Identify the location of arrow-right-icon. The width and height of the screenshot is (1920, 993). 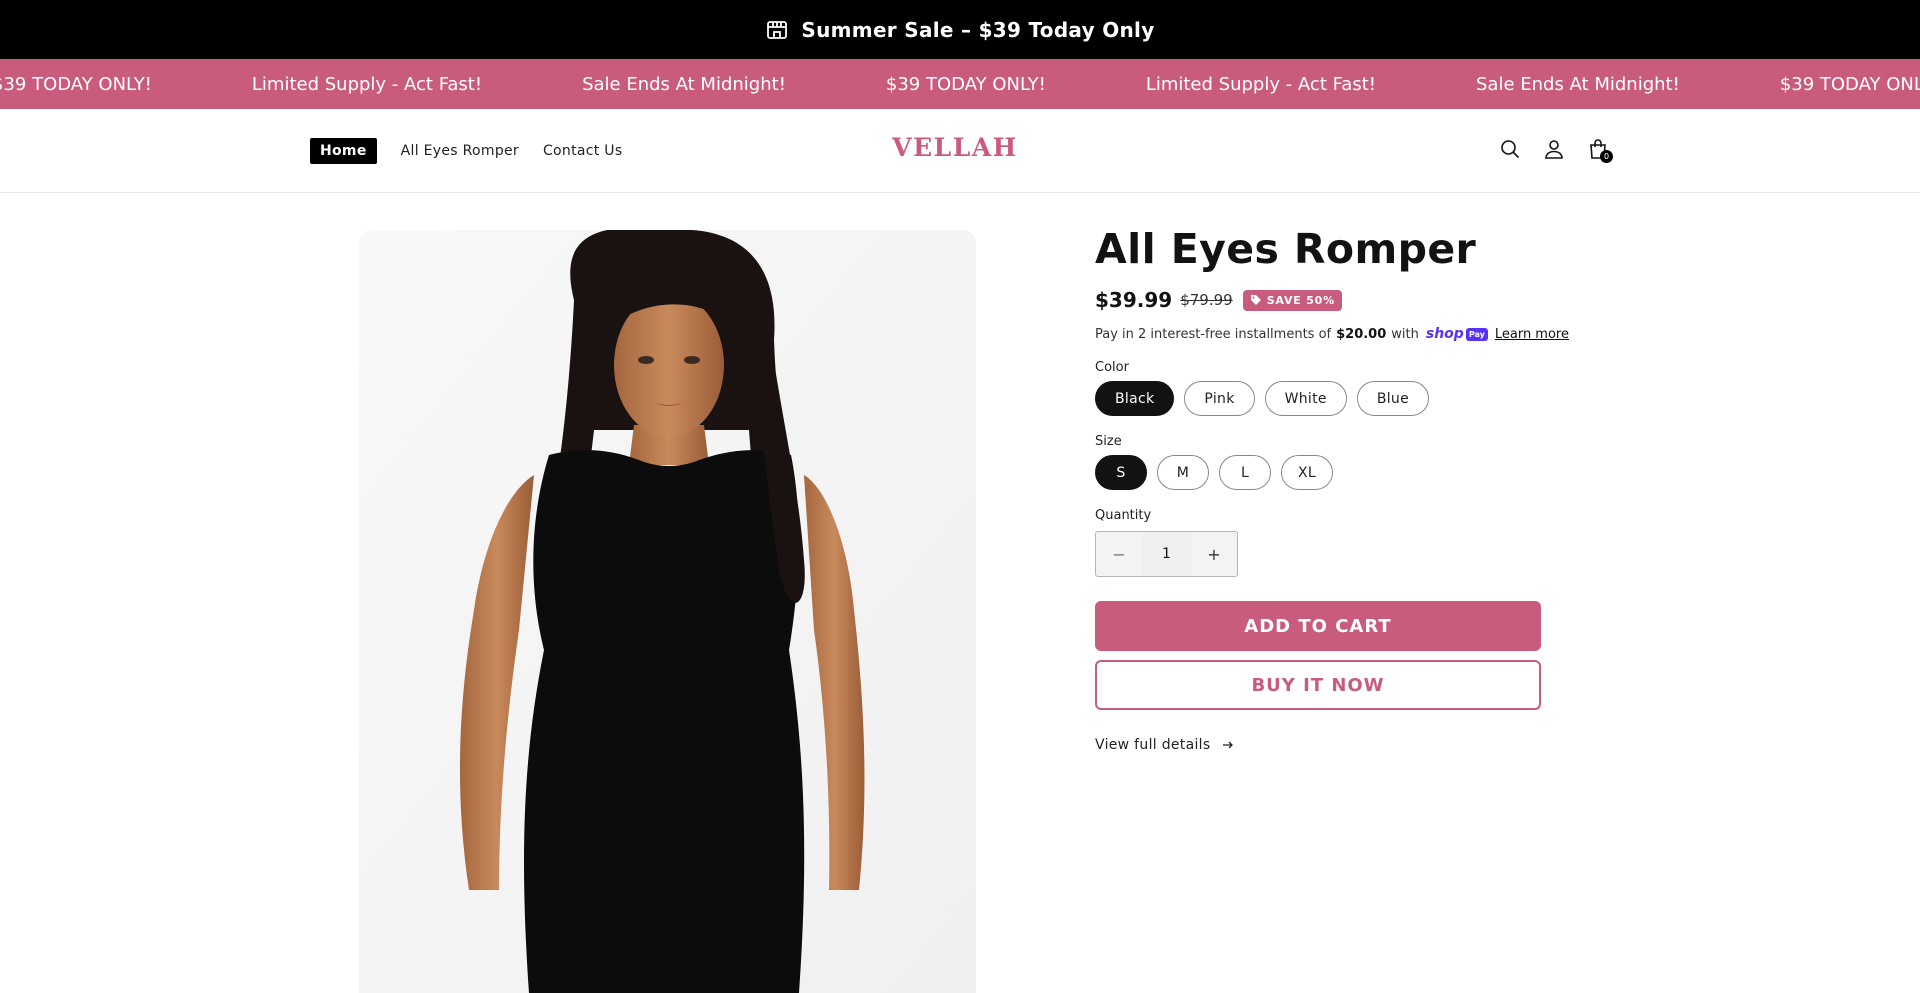
(1228, 745).